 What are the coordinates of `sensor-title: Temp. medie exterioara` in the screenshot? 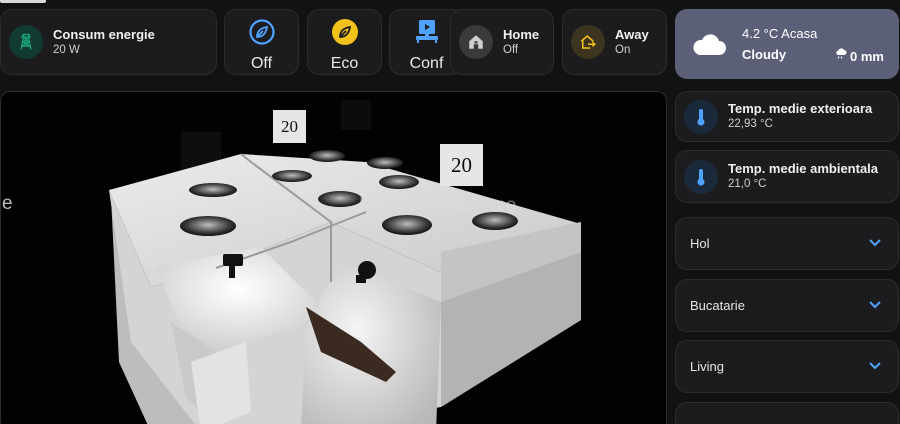 It's located at (800, 108).